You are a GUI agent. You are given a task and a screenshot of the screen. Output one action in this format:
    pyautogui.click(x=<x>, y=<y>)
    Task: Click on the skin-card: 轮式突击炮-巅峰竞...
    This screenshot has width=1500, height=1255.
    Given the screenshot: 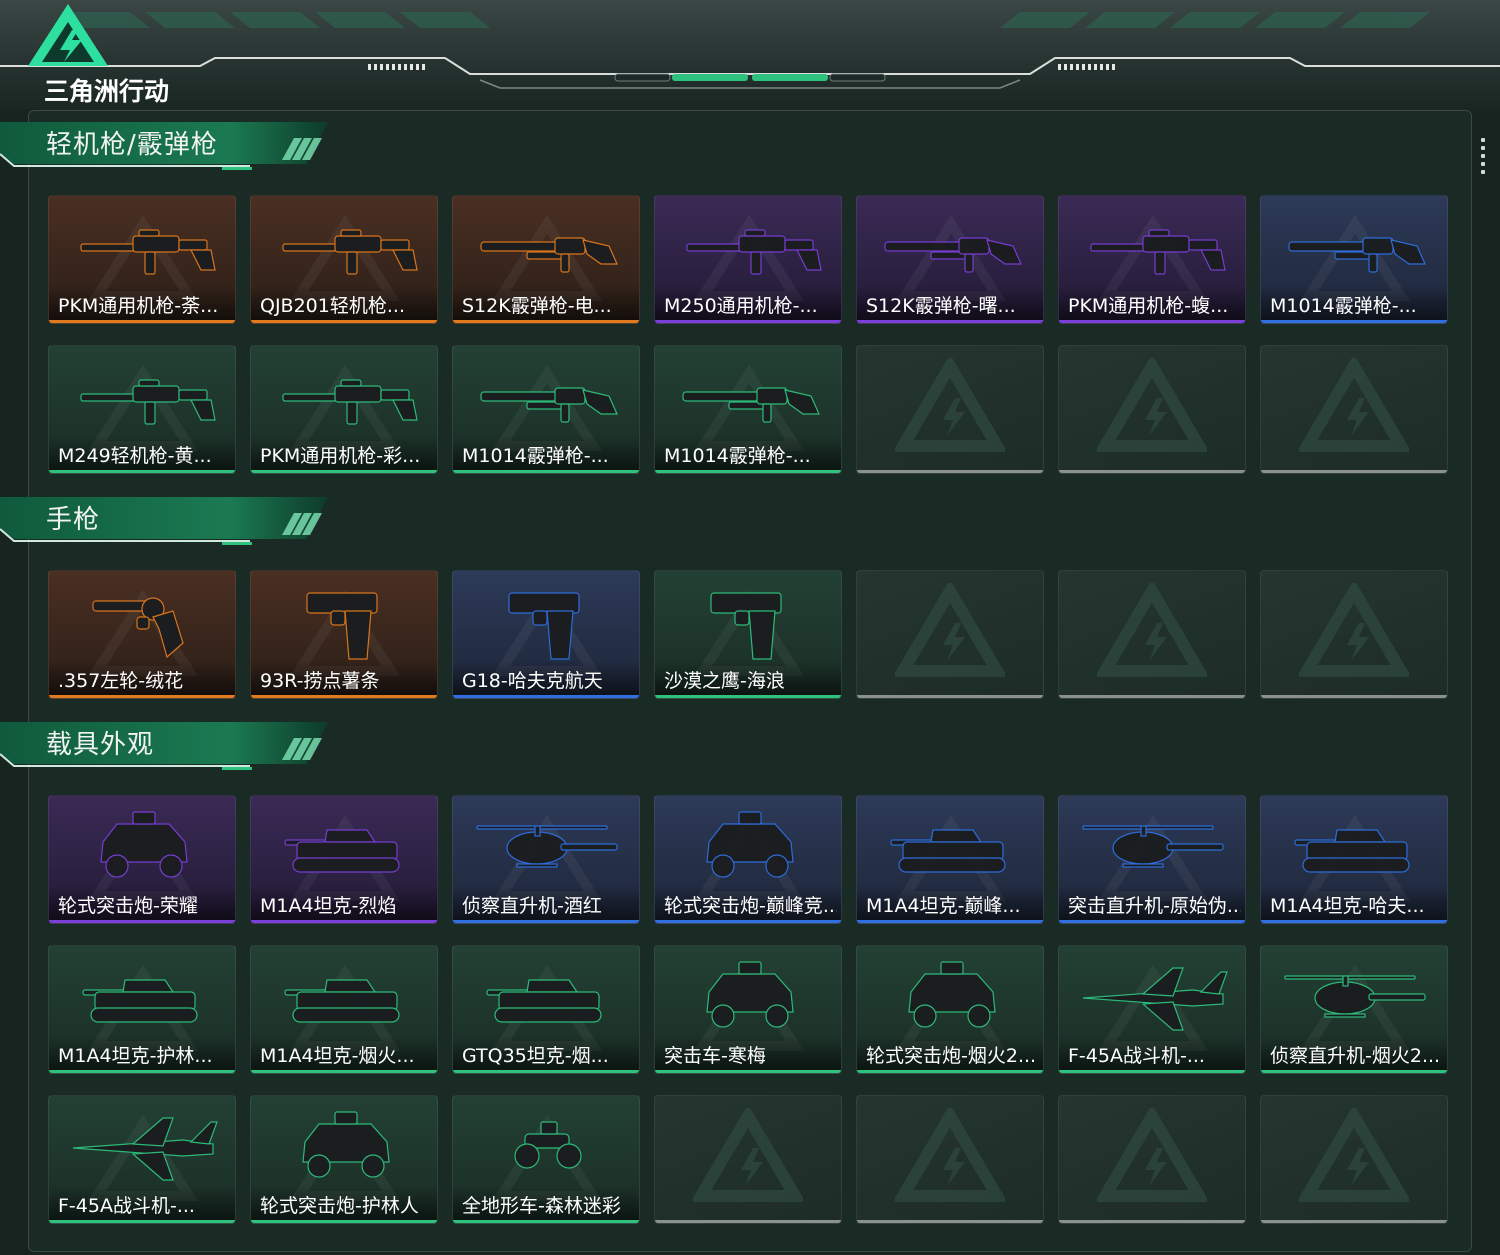 What is the action you would take?
    pyautogui.click(x=748, y=859)
    